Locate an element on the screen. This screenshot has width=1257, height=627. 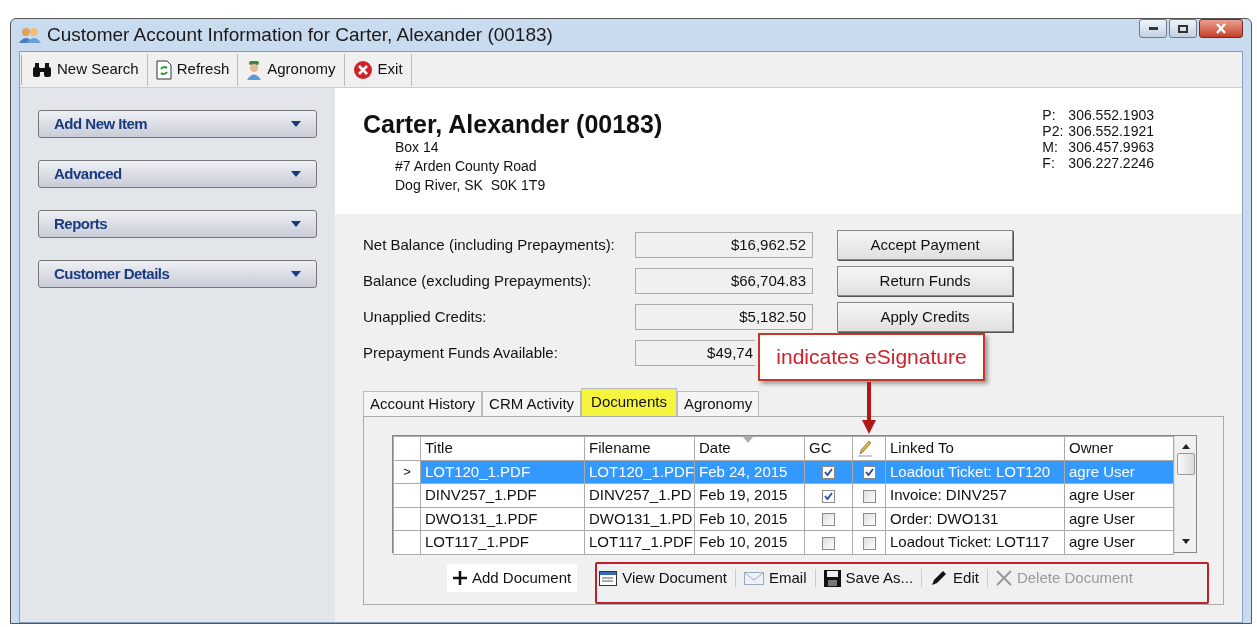
column-header: GC is located at coordinates (828, 448).